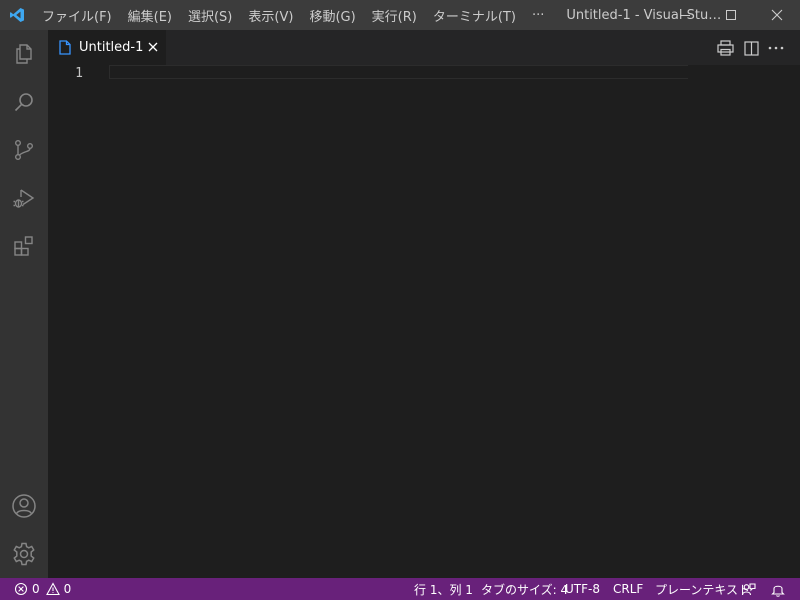 This screenshot has height=600, width=800. I want to click on file-icon, so click(66, 48).